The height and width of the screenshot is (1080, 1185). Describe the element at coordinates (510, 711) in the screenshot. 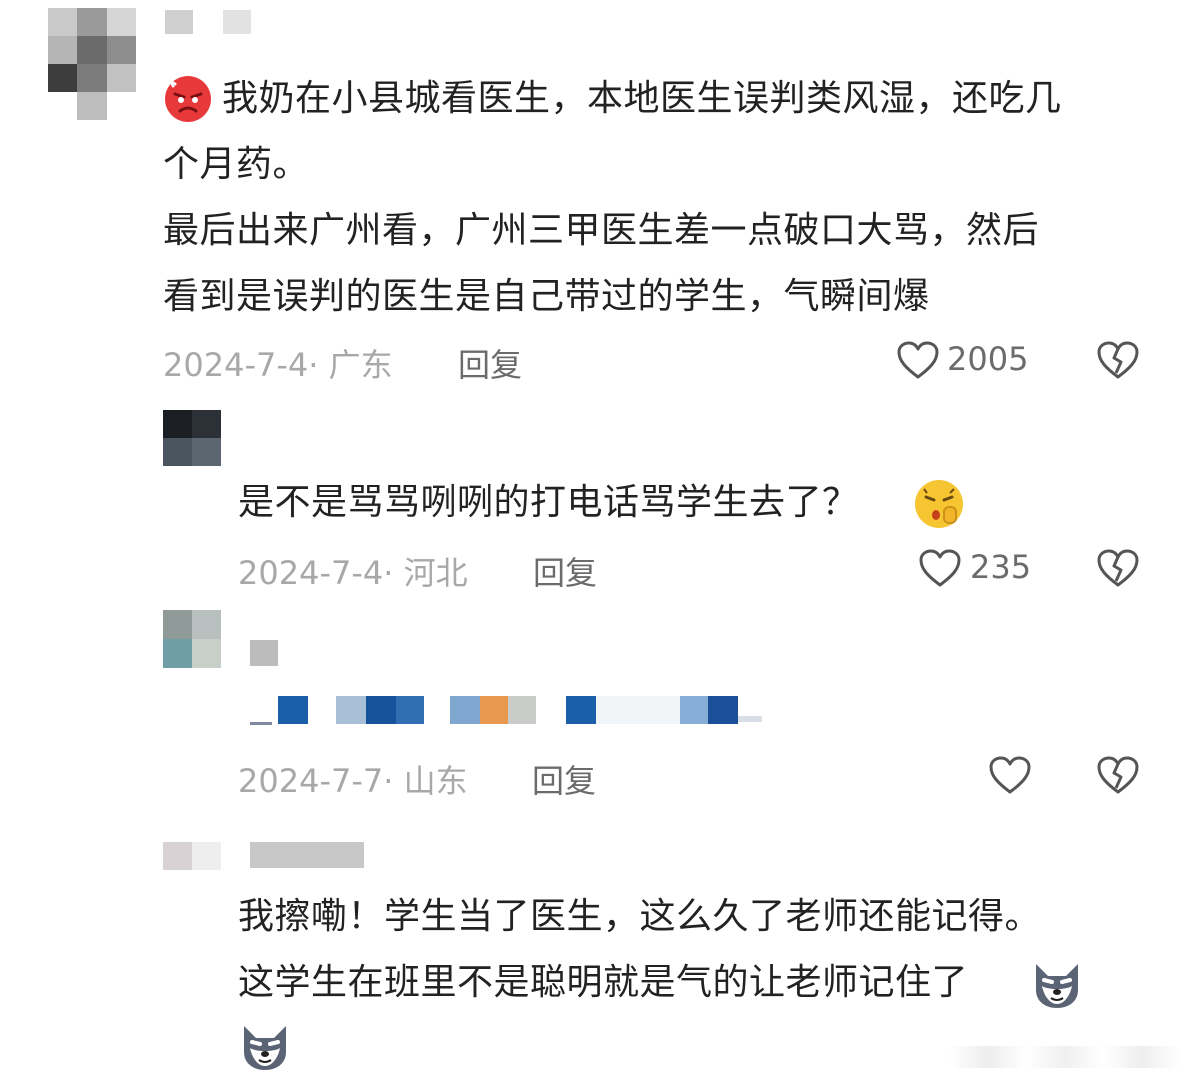

I see `pixelated-comment-text` at that location.